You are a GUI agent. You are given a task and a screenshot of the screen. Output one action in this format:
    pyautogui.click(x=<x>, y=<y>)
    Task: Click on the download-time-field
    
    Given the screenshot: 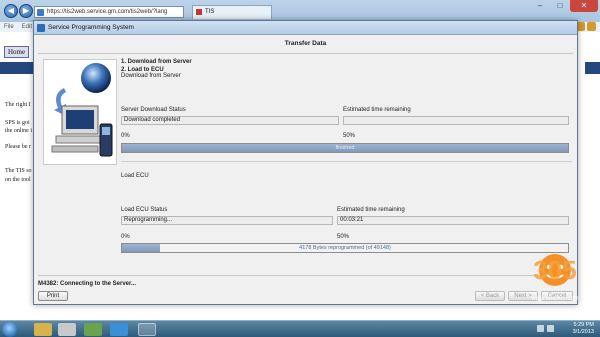 What is the action you would take?
    pyautogui.click(x=456, y=120)
    